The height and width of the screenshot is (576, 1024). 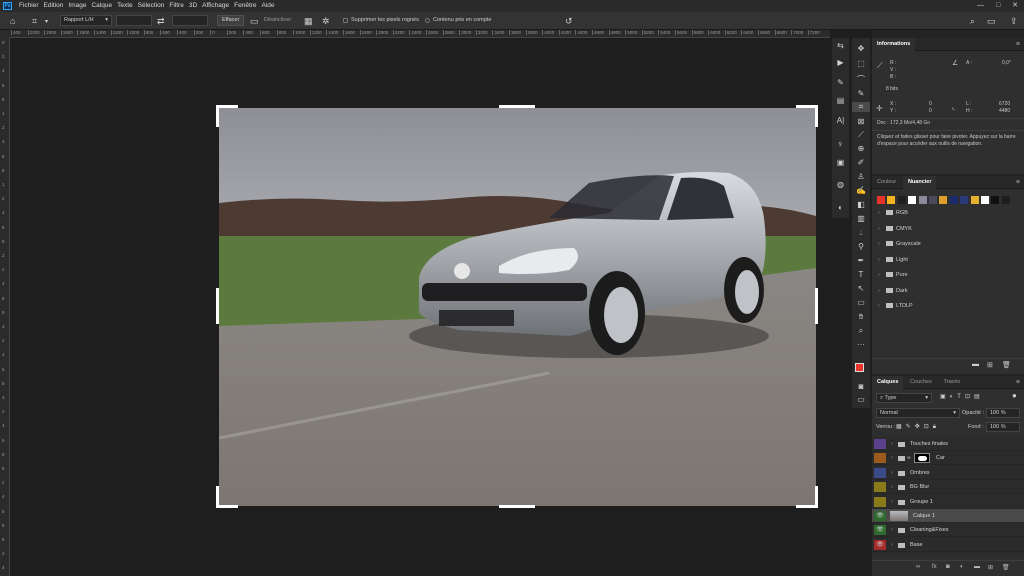 I want to click on new-group-icon: ▬, so click(x=977, y=567).